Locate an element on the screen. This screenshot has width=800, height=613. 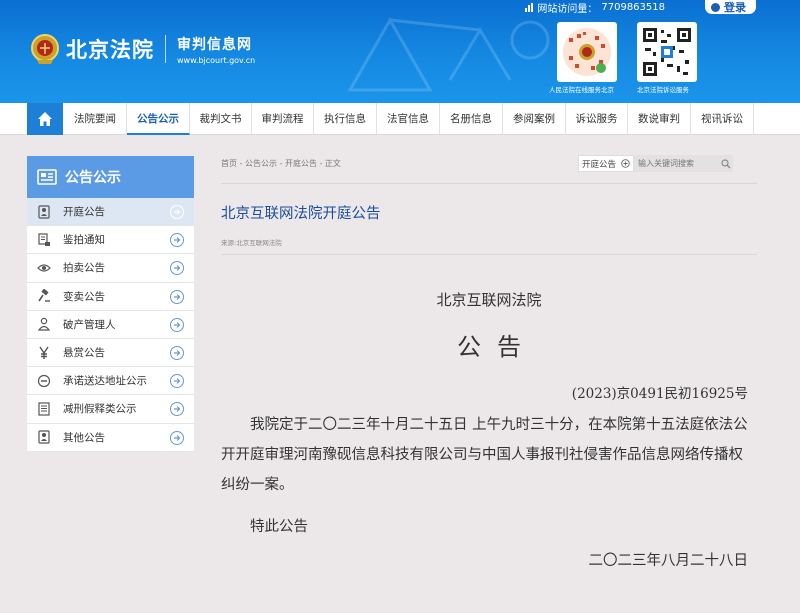
user-icon is located at coordinates (715, 7).